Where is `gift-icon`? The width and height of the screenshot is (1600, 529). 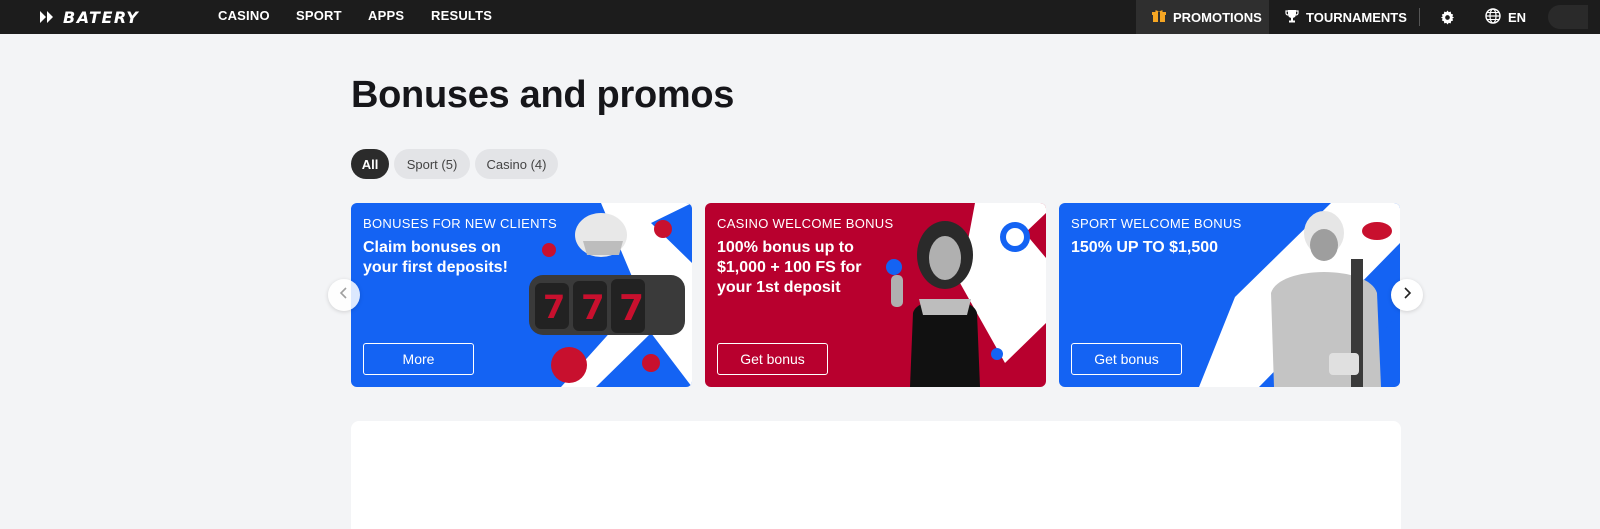
gift-icon is located at coordinates (1159, 17).